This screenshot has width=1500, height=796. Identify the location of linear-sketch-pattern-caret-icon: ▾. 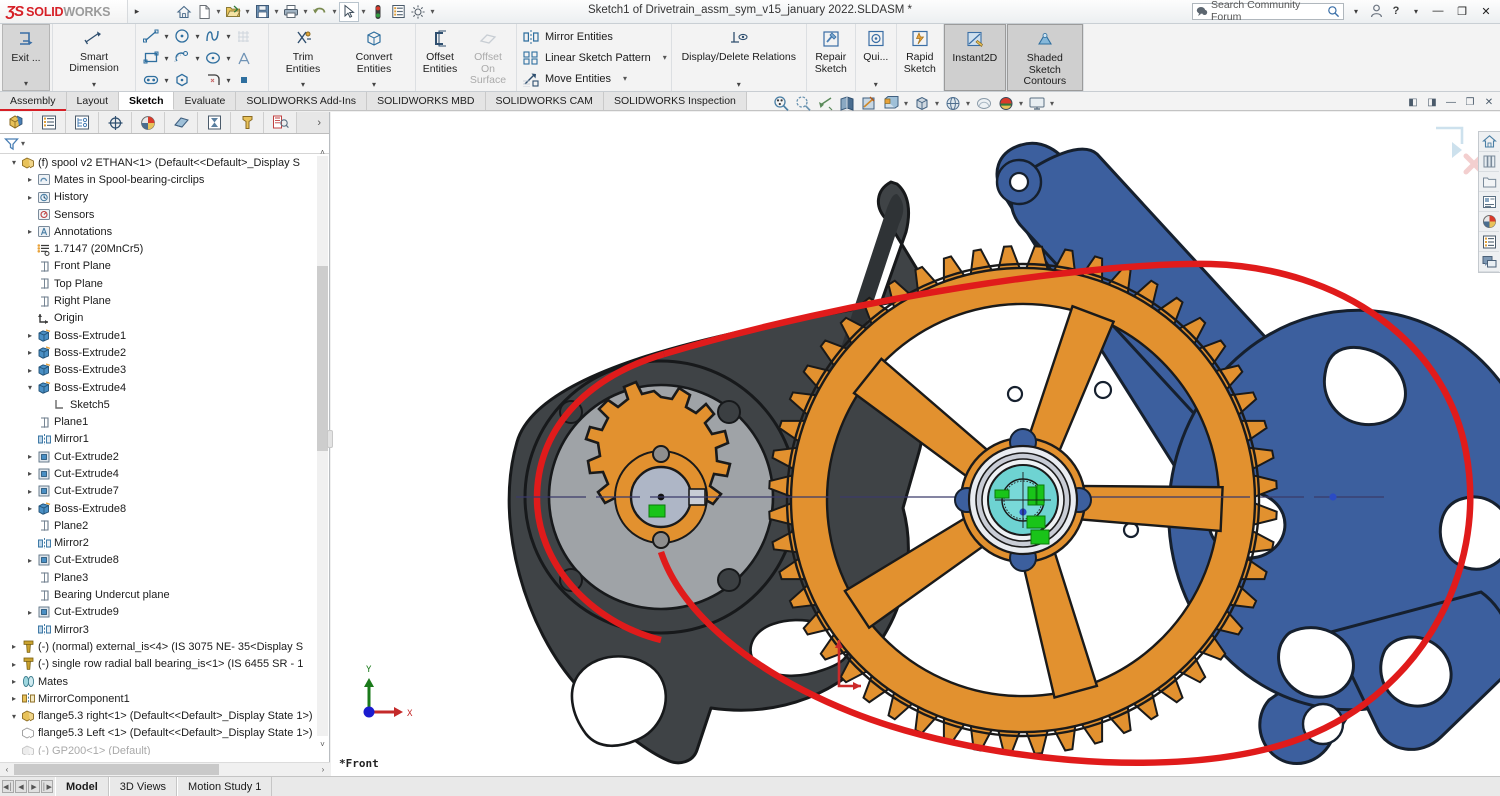
(661, 57).